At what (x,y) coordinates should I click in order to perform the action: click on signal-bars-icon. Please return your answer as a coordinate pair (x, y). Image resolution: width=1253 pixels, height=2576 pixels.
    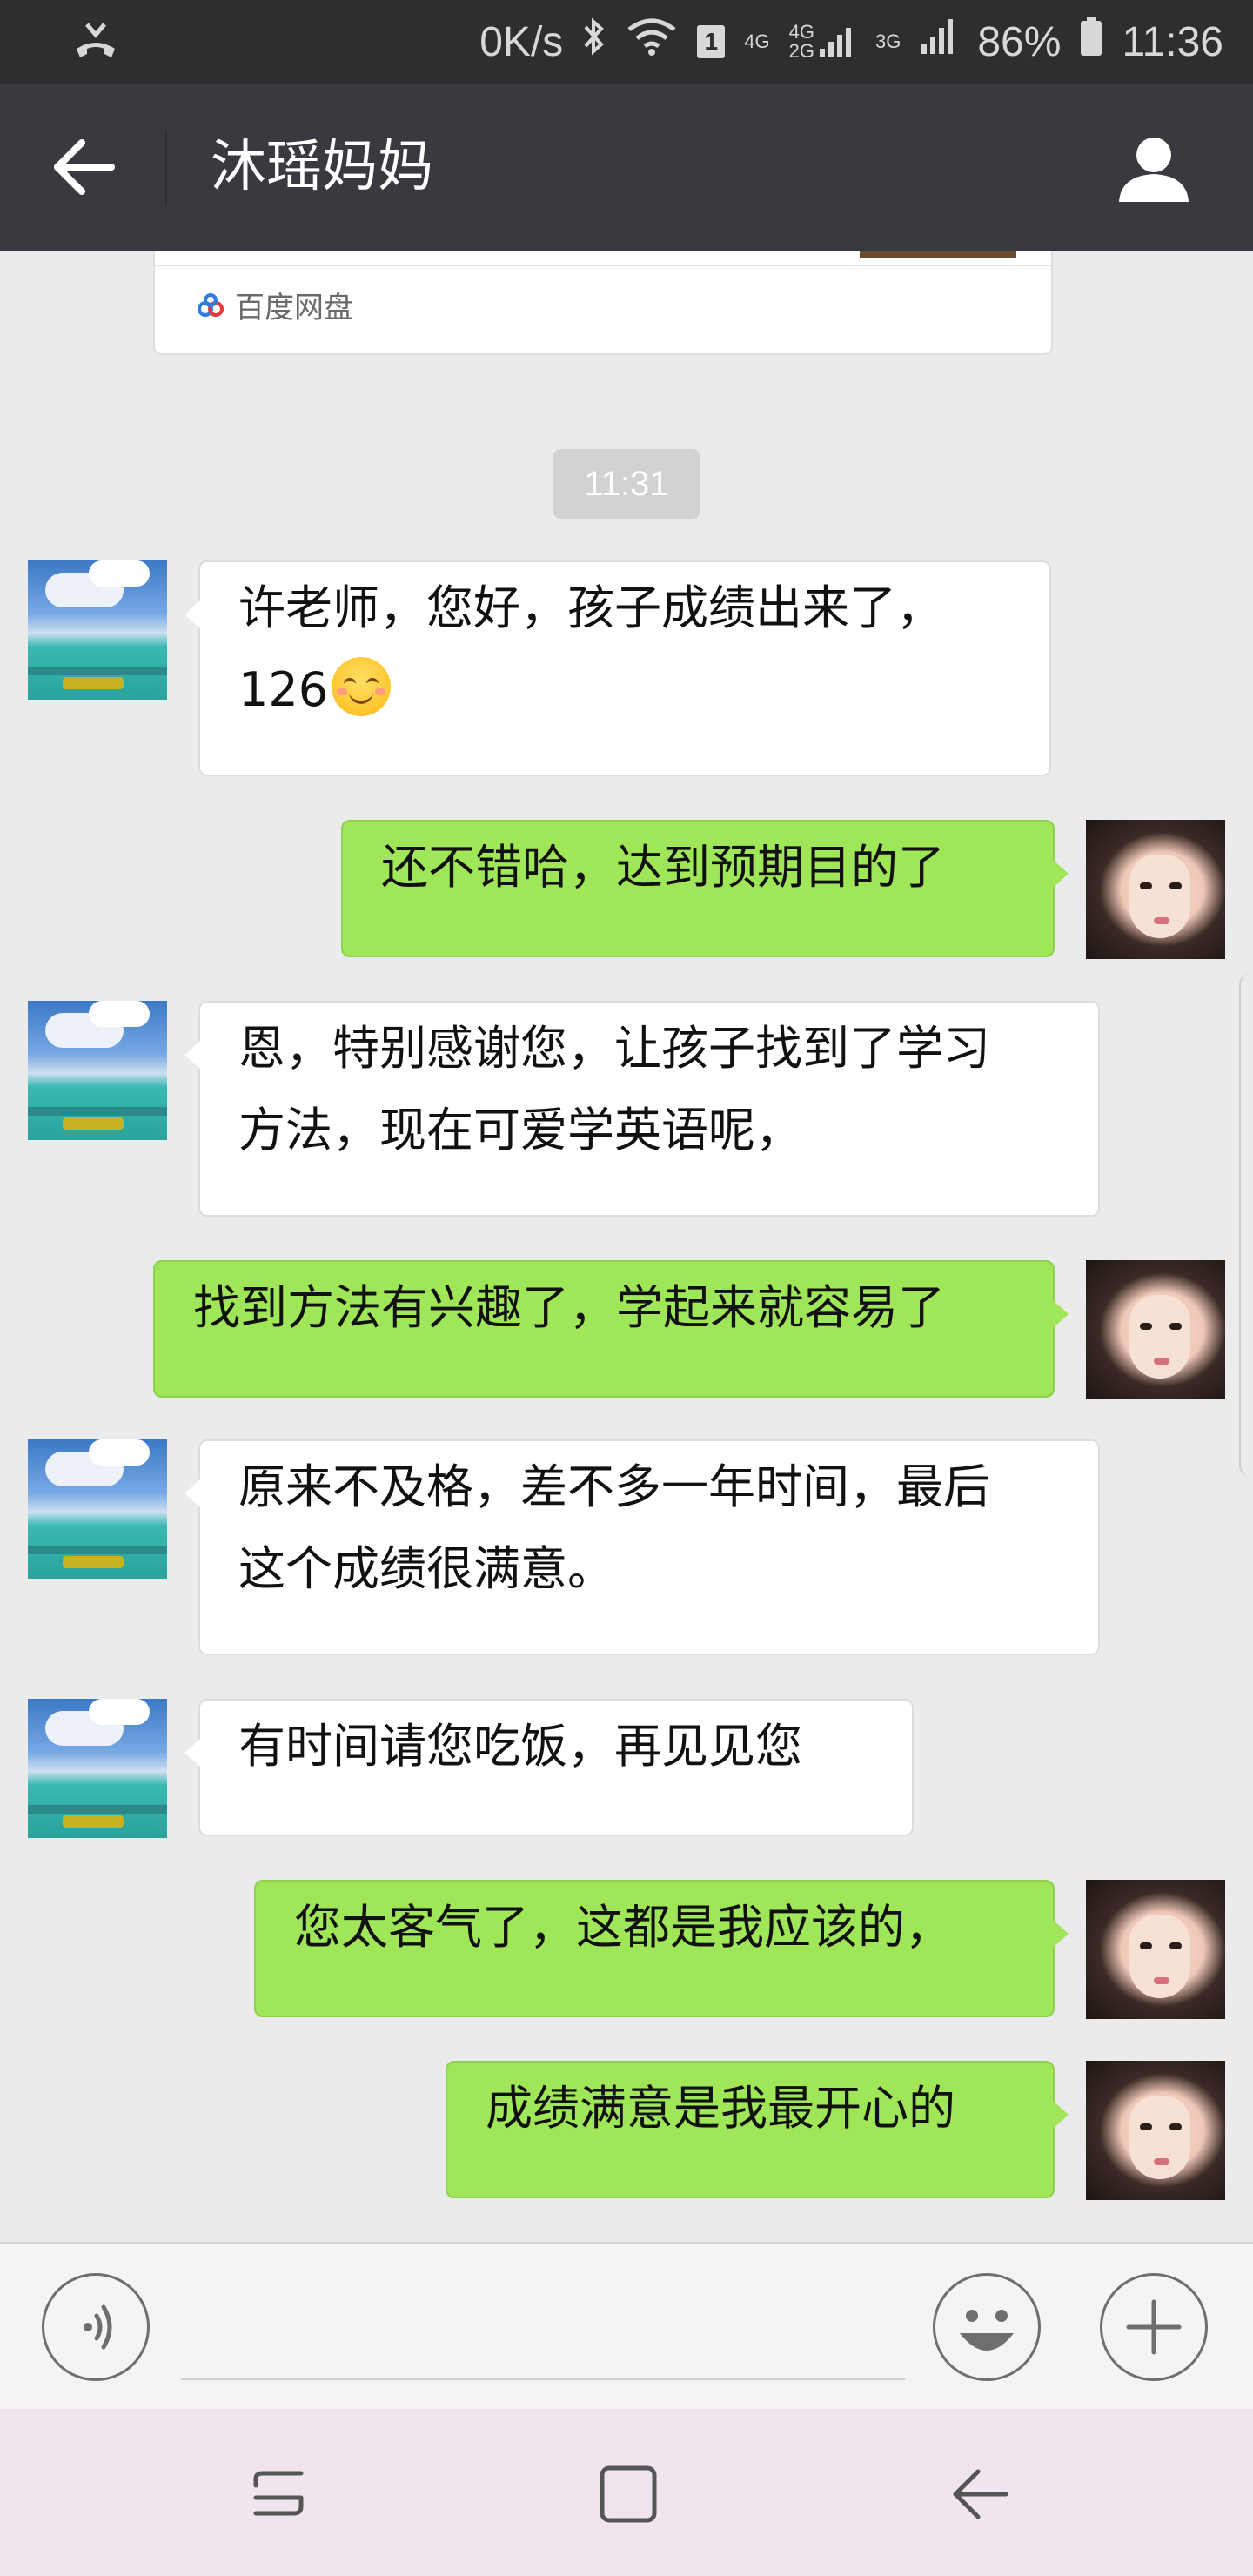
    Looking at the image, I should click on (835, 43).